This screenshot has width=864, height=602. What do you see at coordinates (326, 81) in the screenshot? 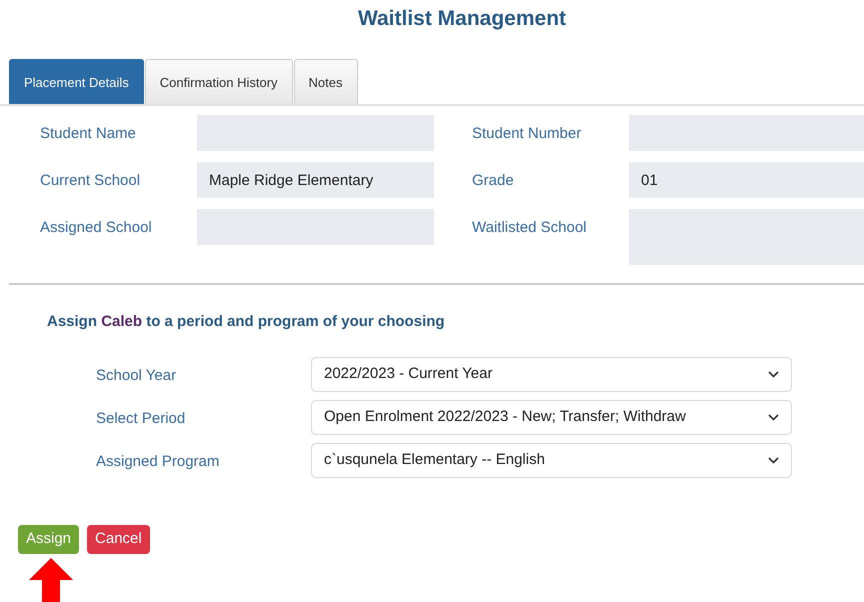
I see `tab: Notes` at bounding box center [326, 81].